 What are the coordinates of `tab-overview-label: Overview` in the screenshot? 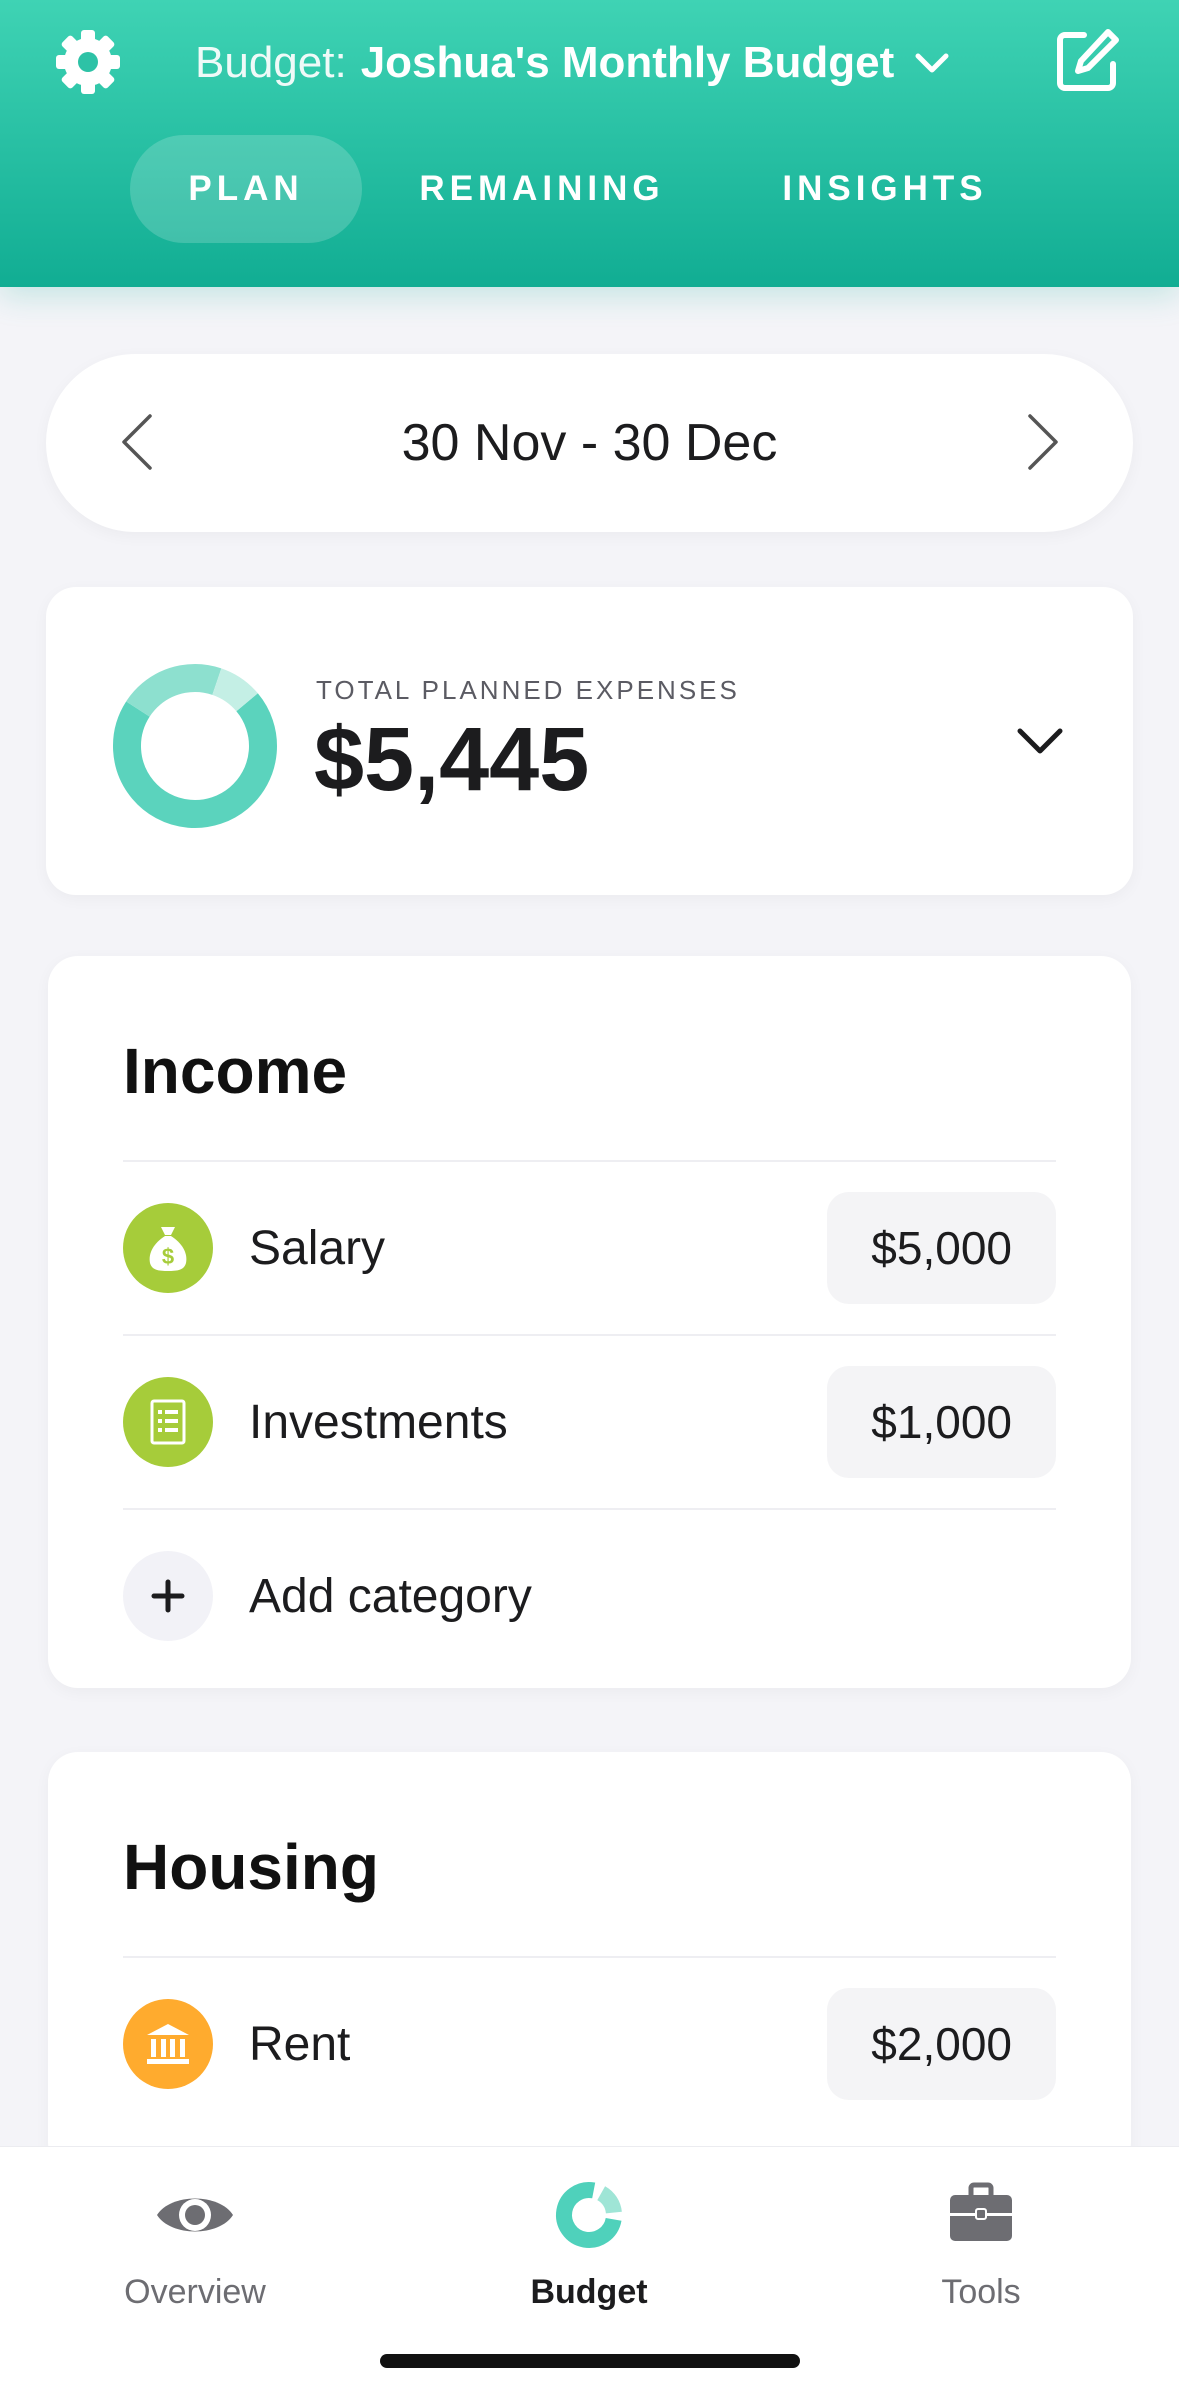 It's located at (195, 2292).